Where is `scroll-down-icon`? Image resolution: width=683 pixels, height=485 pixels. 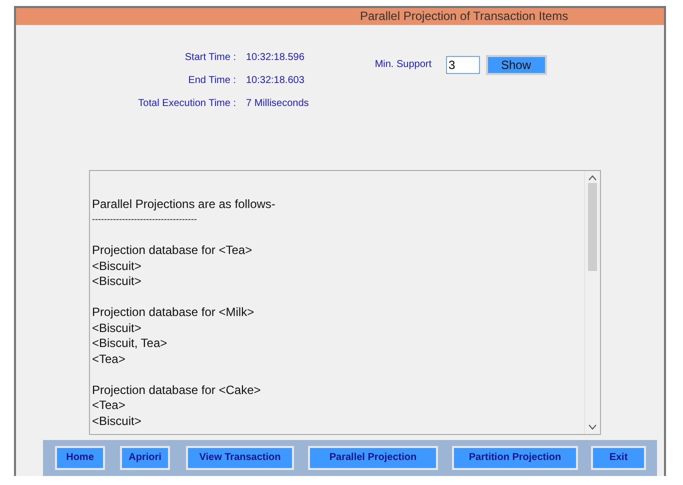
scroll-down-icon is located at coordinates (592, 426).